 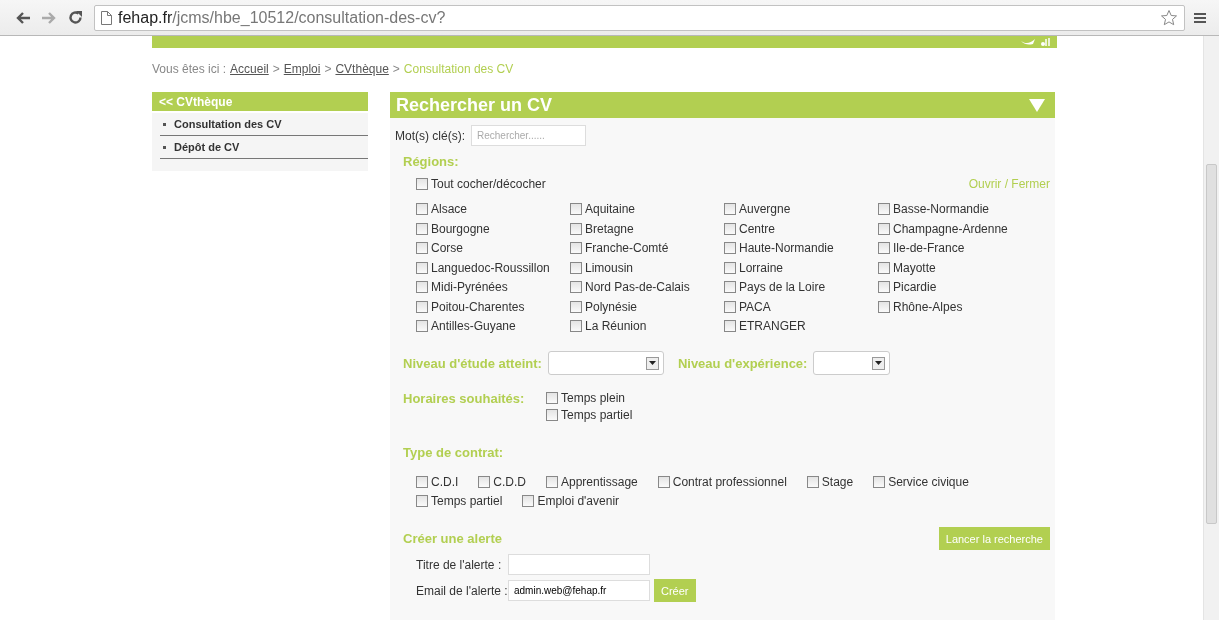 What do you see at coordinates (302, 77) in the screenshot?
I see `breadcrumb-link: Emploi` at bounding box center [302, 77].